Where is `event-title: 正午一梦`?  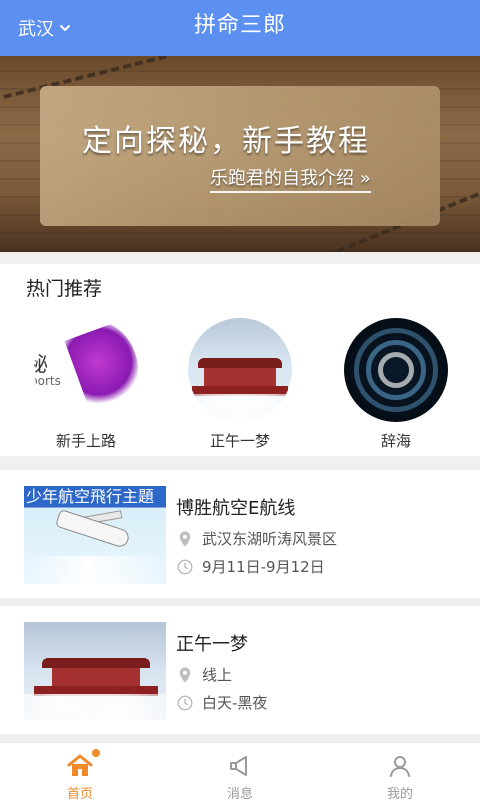 event-title: 正午一梦 is located at coordinates (212, 644).